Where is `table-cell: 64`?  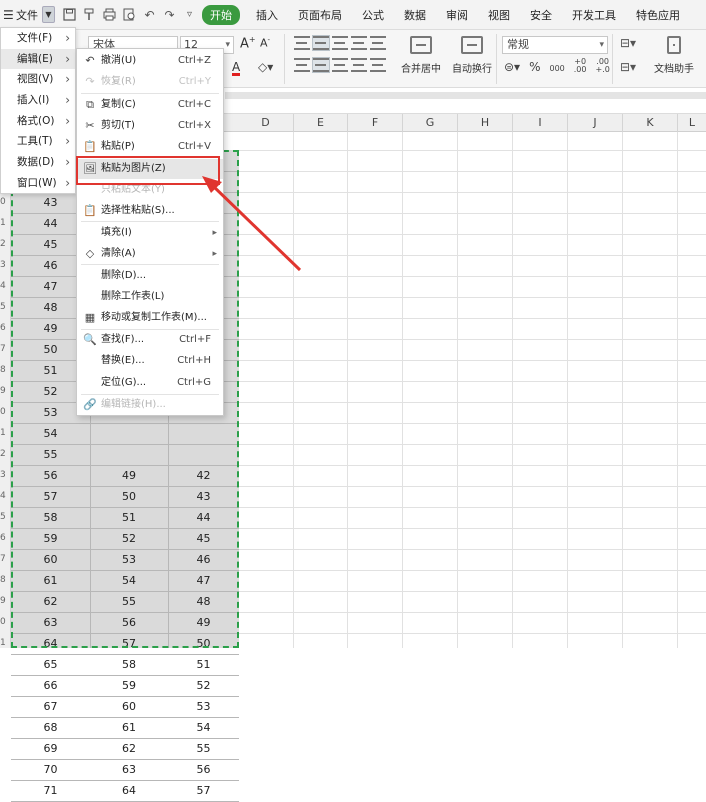
table-cell: 64 is located at coordinates (129, 790).